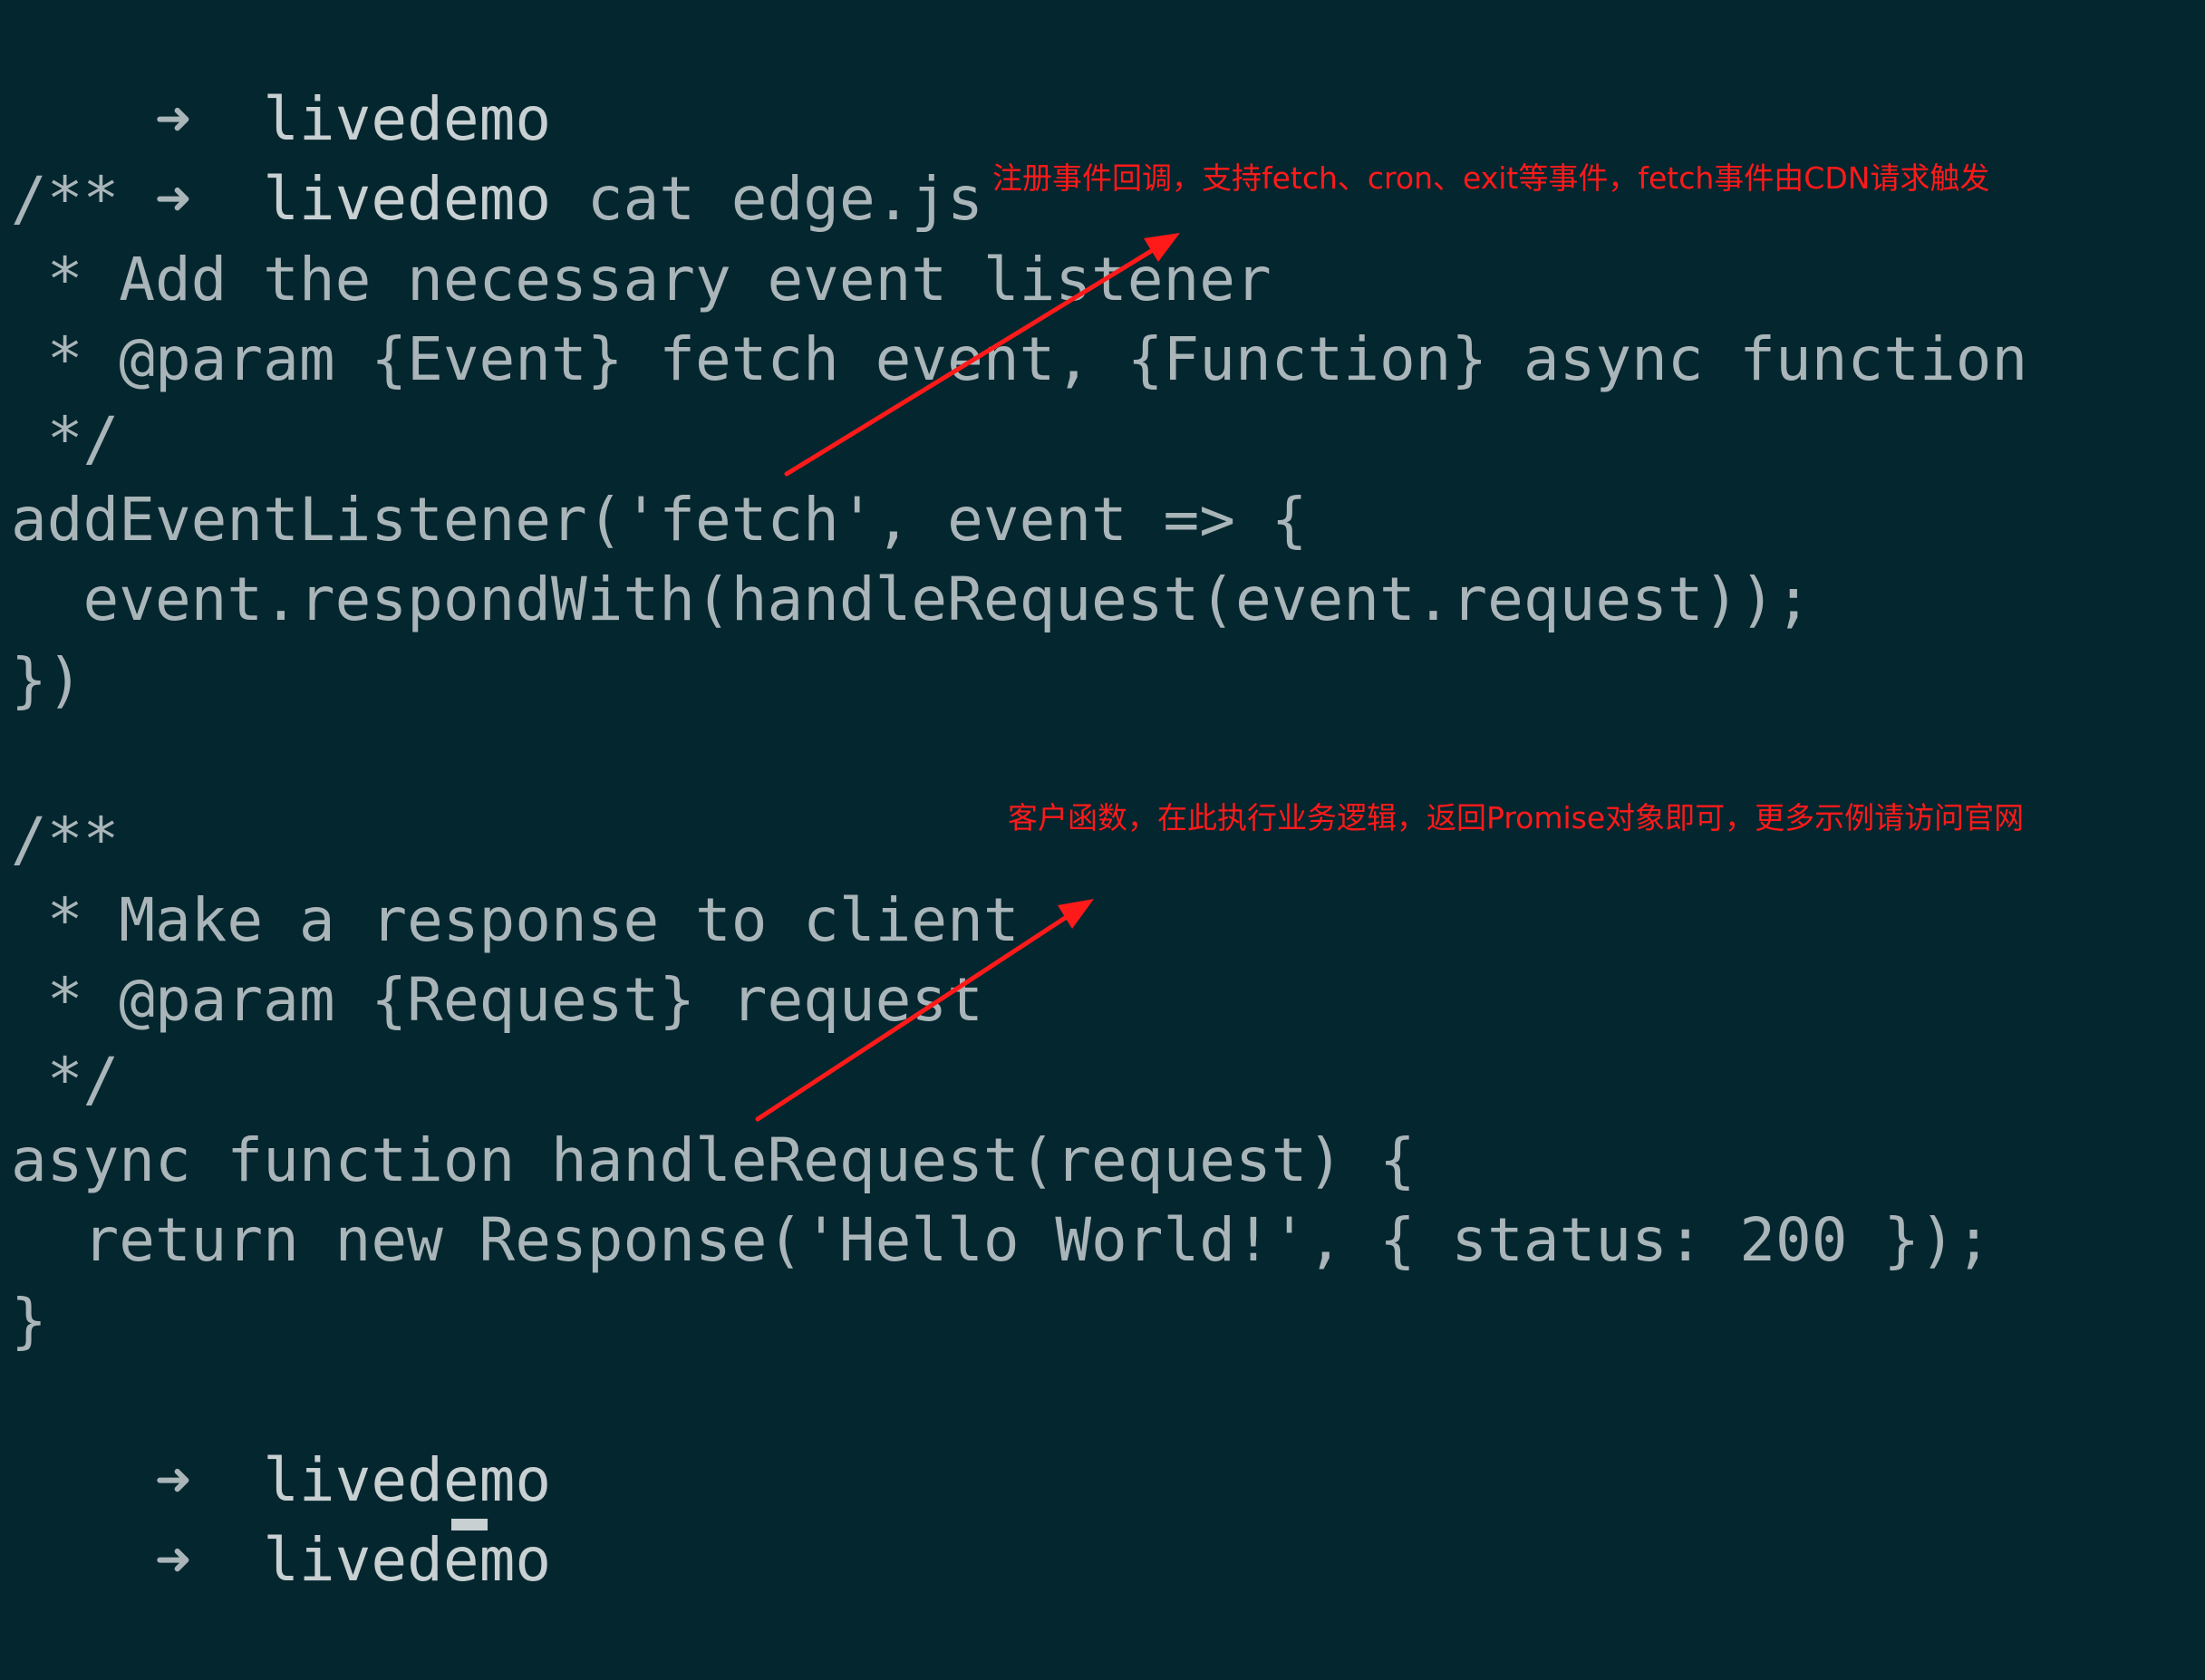 Image resolution: width=2205 pixels, height=1680 pixels. Describe the element at coordinates (641, 279) in the screenshot. I see `code-line: * Add the necessary event listener` at that location.